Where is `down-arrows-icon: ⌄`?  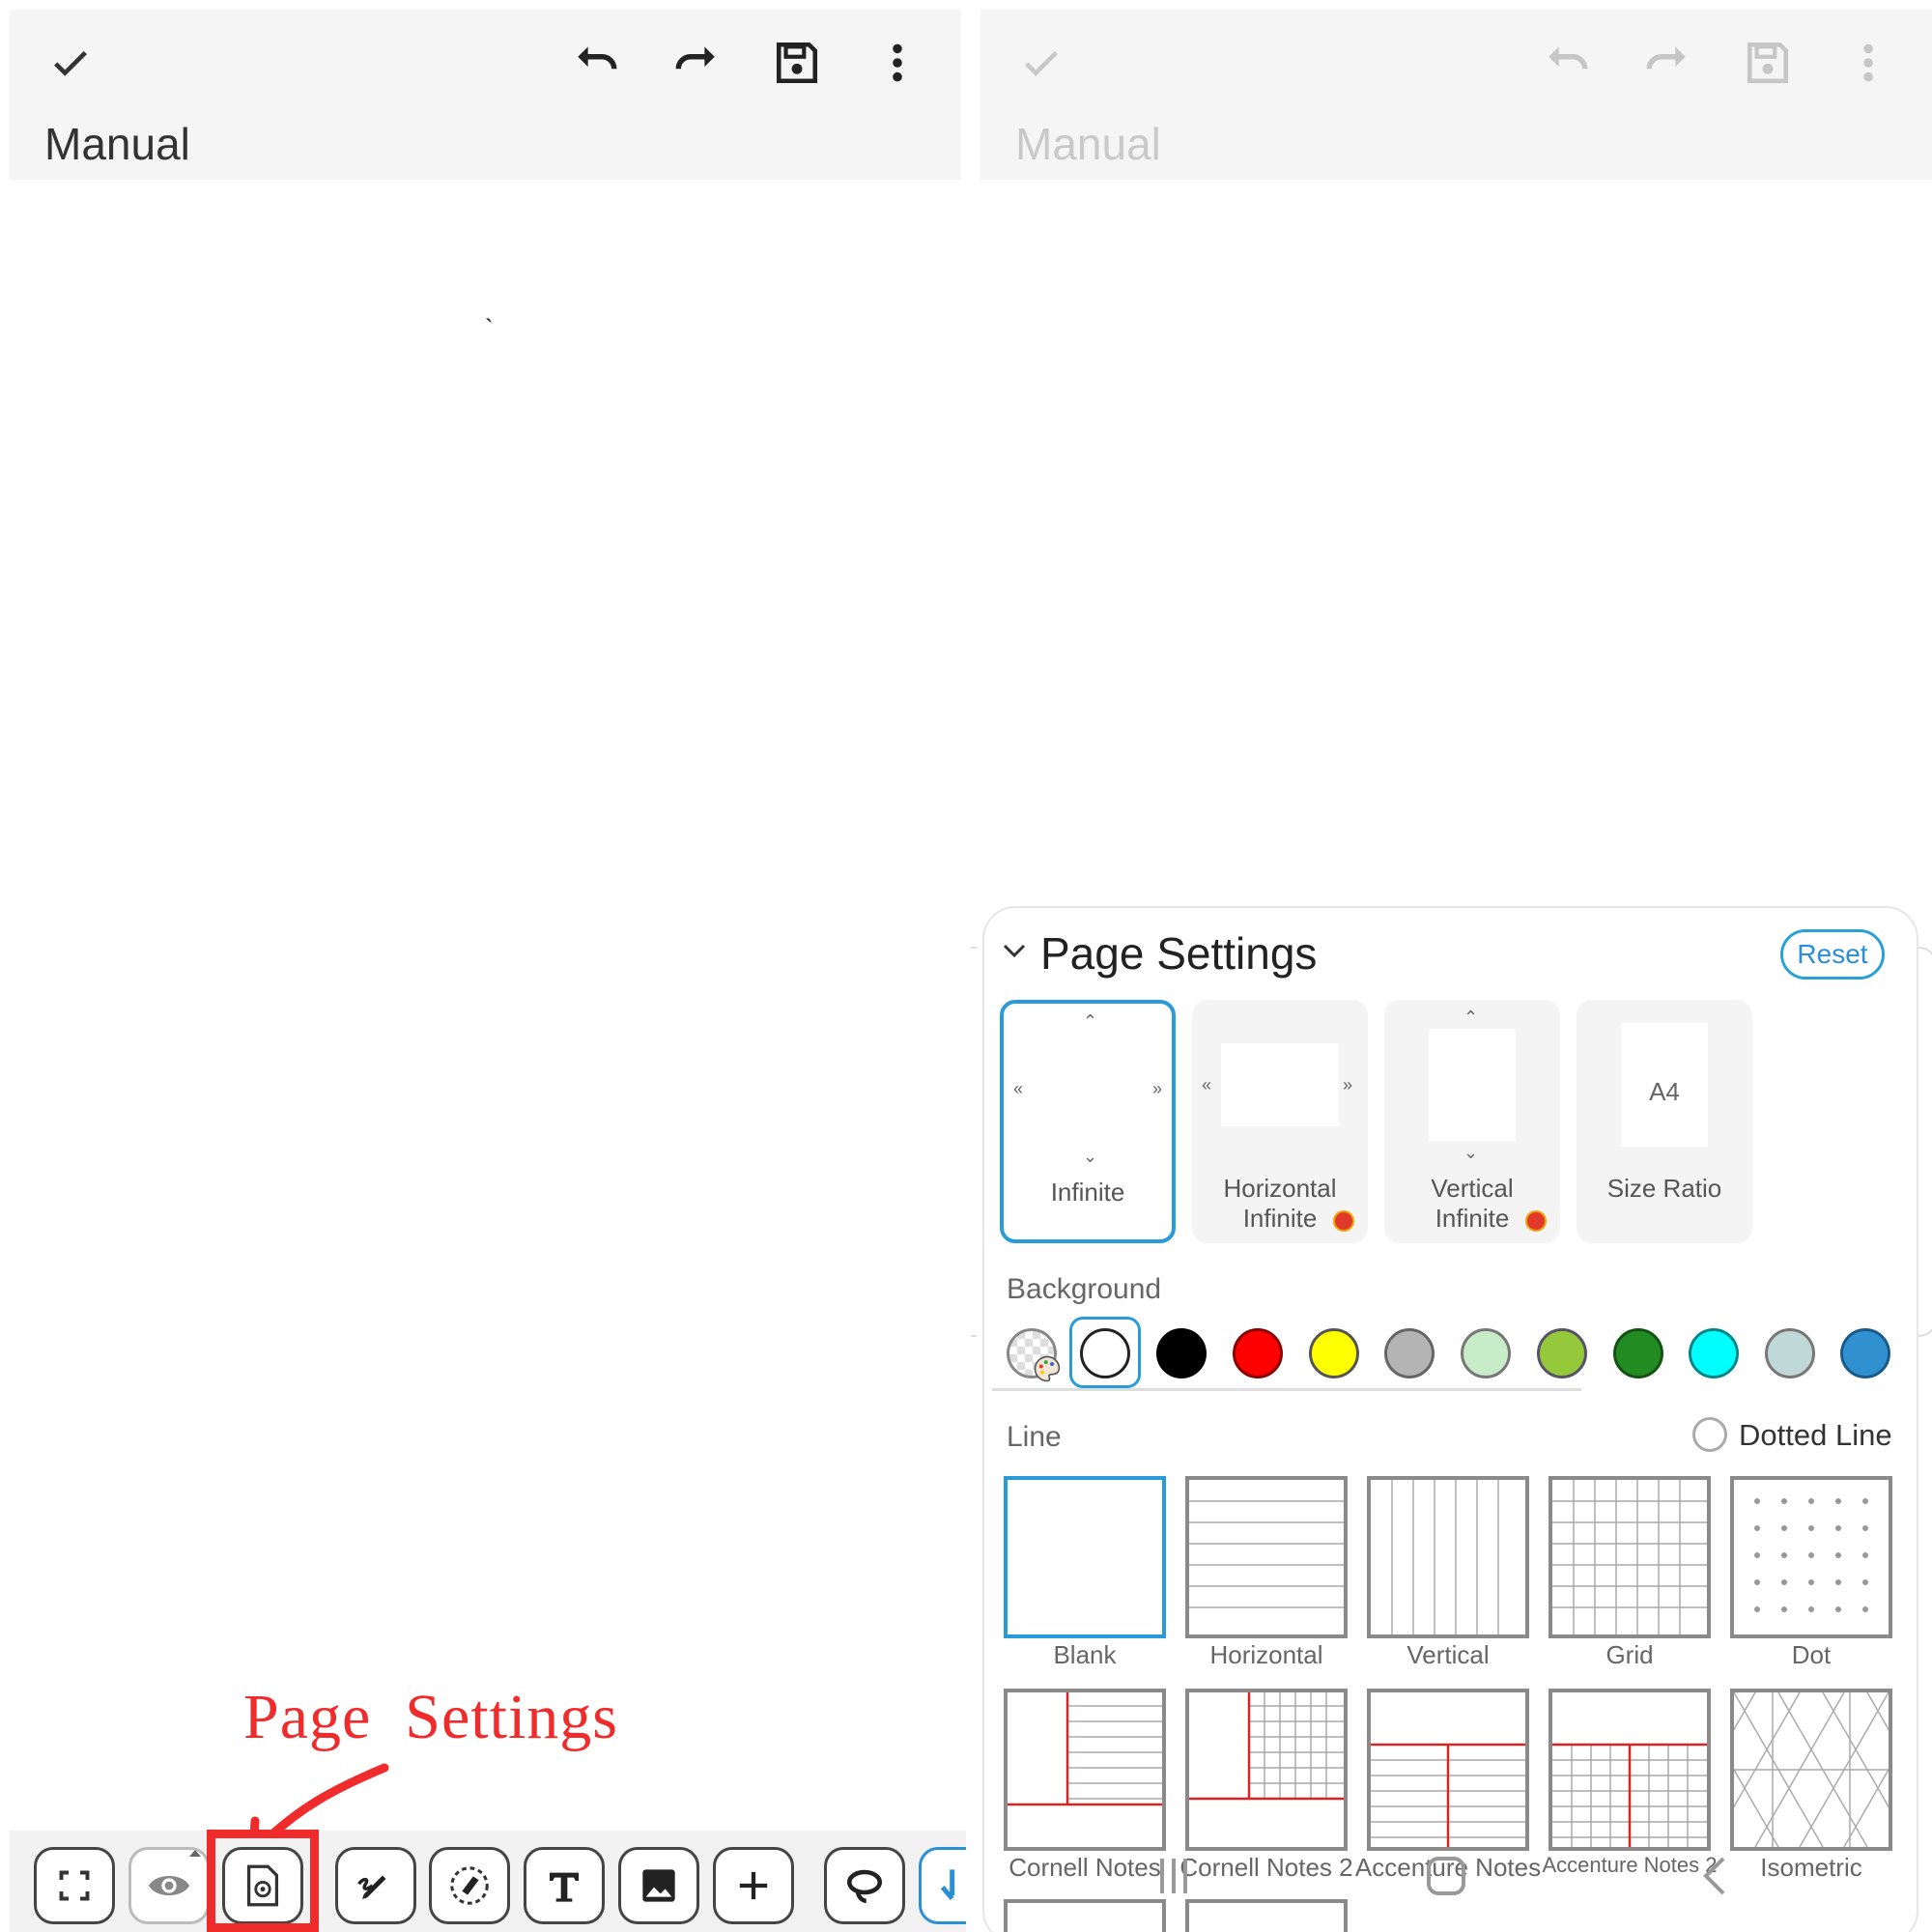
down-arrows-icon: ⌄ is located at coordinates (1090, 1156).